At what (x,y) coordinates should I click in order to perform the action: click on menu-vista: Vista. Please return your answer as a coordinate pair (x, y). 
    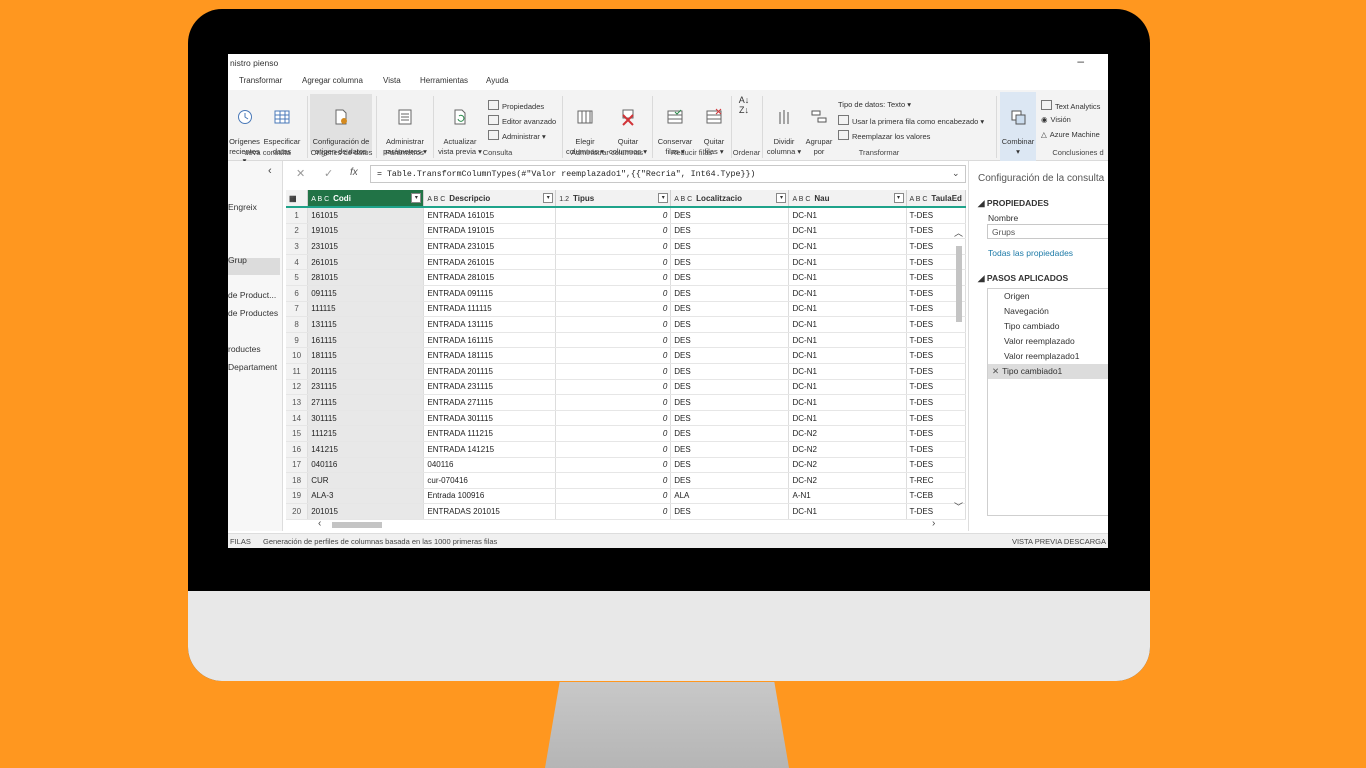
    Looking at the image, I should click on (392, 80).